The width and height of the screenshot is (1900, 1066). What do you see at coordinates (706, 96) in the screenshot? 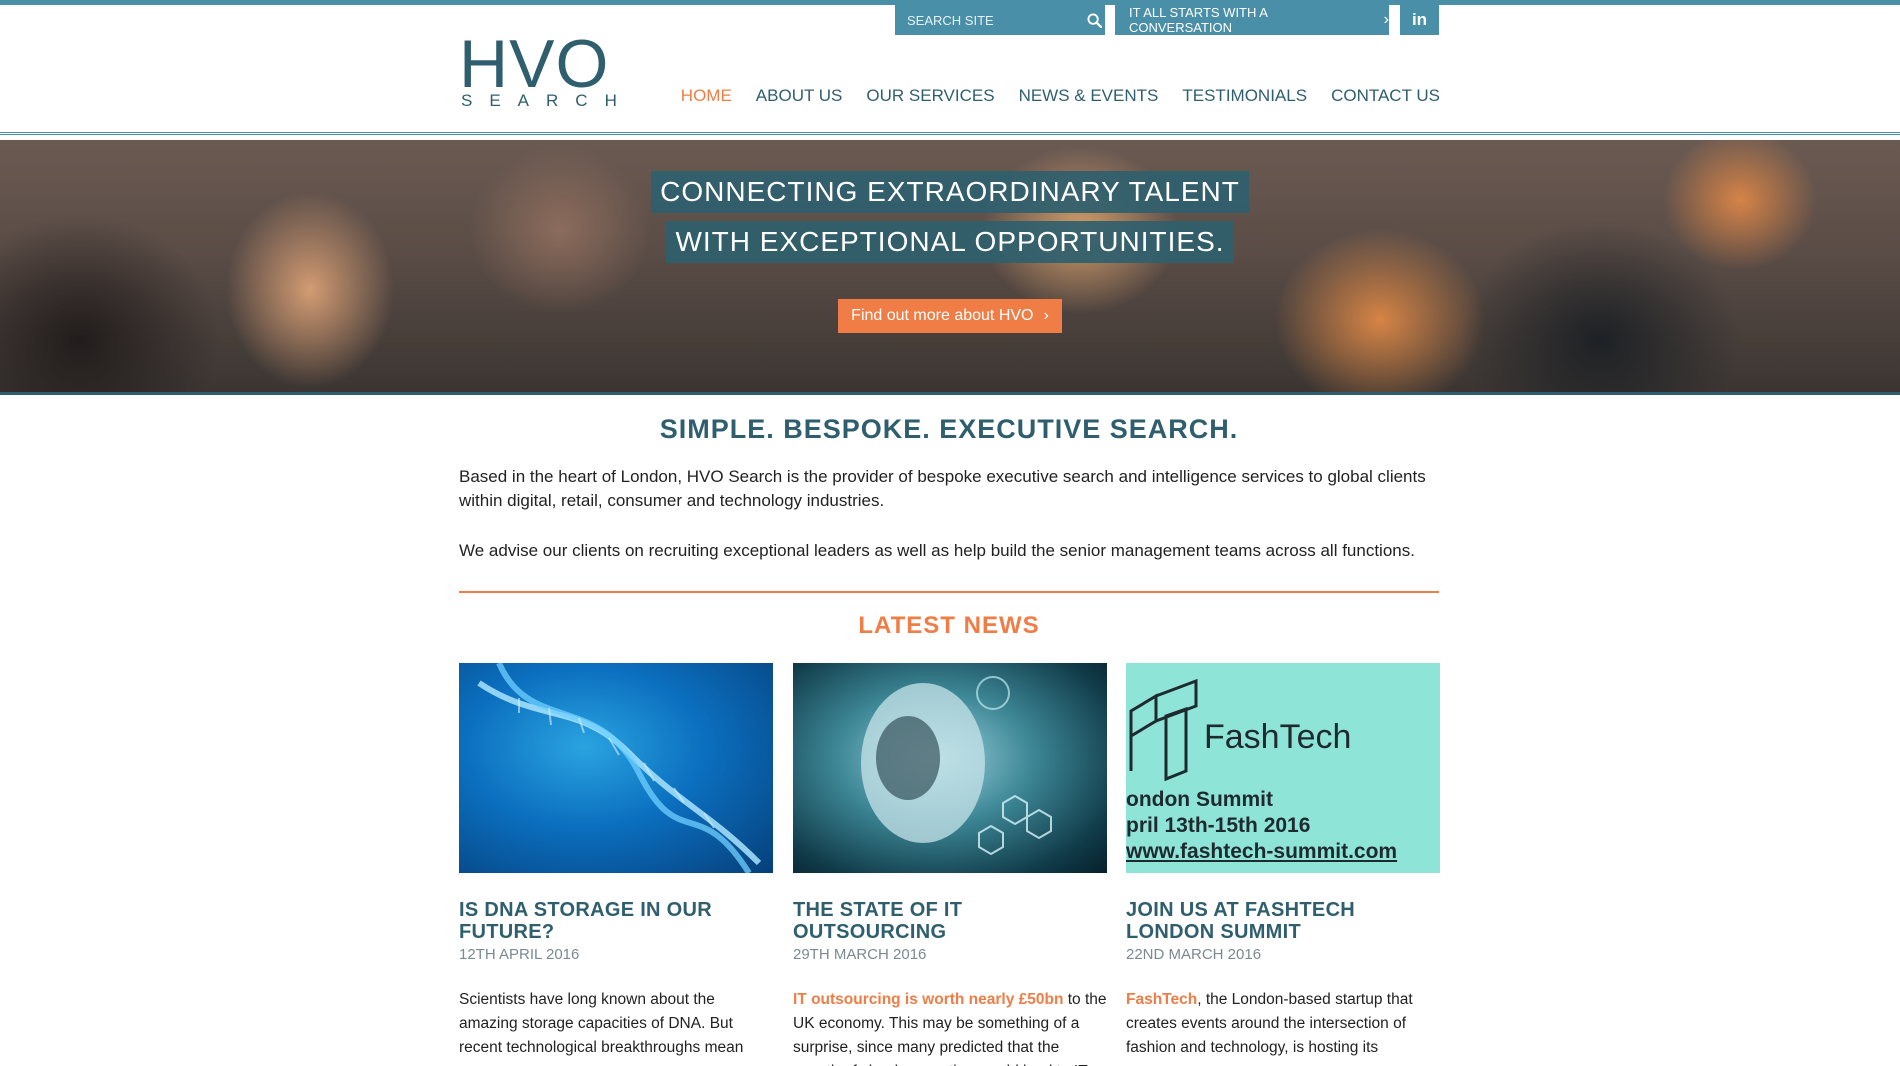
I see `nav-home: HOME` at bounding box center [706, 96].